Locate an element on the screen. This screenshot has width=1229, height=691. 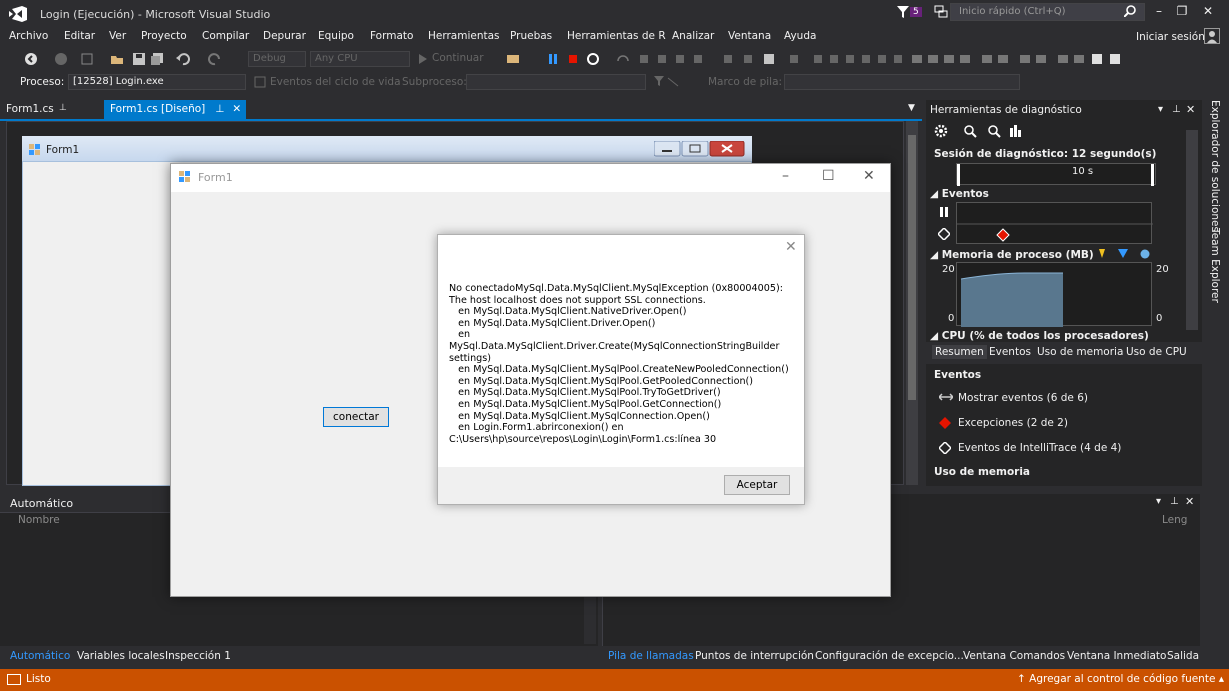
menu-compilar: Compilar is located at coordinates (225, 36).